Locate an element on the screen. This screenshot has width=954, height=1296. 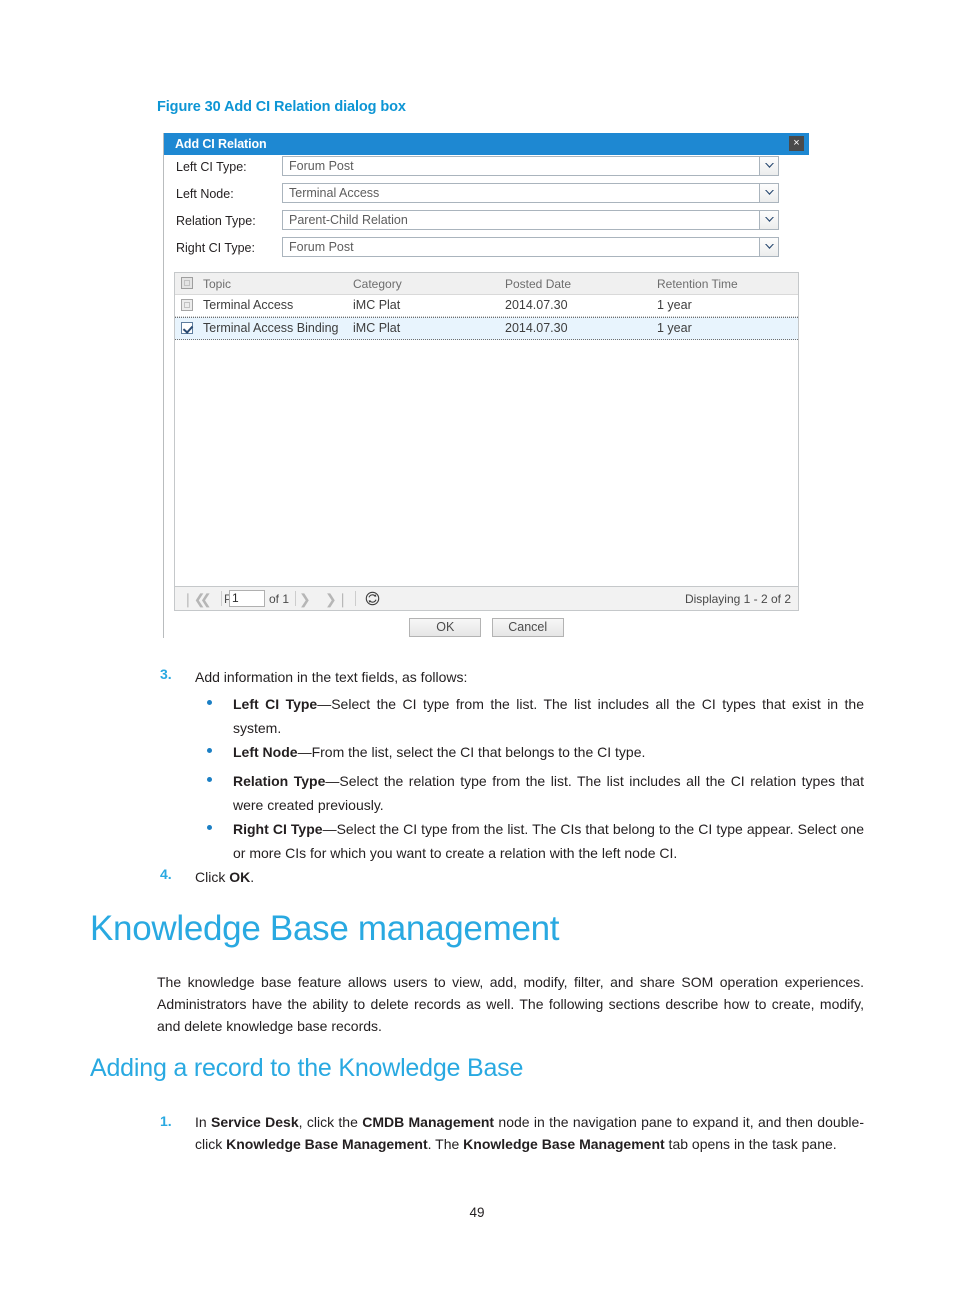
step-1-b2: CMDB Management is located at coordinates (428, 1122).